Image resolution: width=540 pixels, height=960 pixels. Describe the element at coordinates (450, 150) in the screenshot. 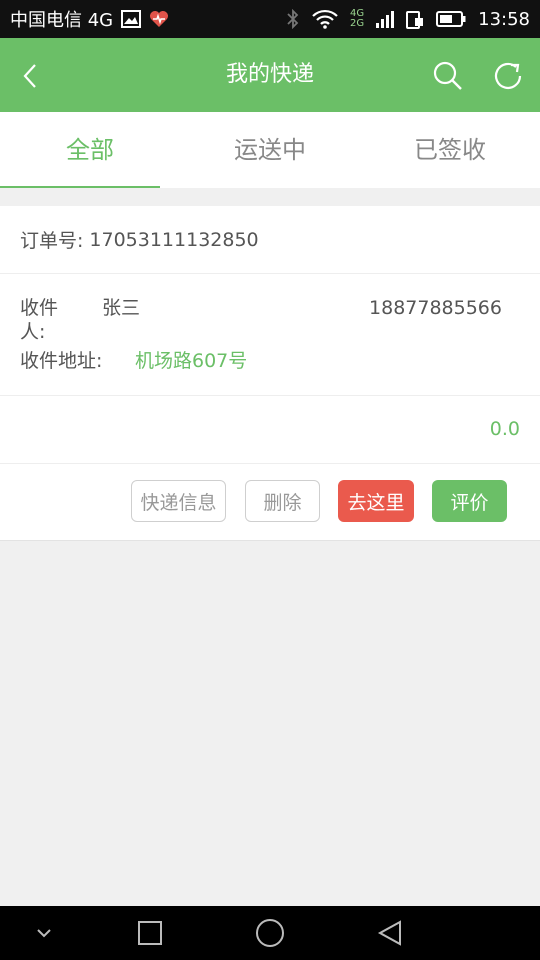

I see `tab-signed: 已签收` at that location.